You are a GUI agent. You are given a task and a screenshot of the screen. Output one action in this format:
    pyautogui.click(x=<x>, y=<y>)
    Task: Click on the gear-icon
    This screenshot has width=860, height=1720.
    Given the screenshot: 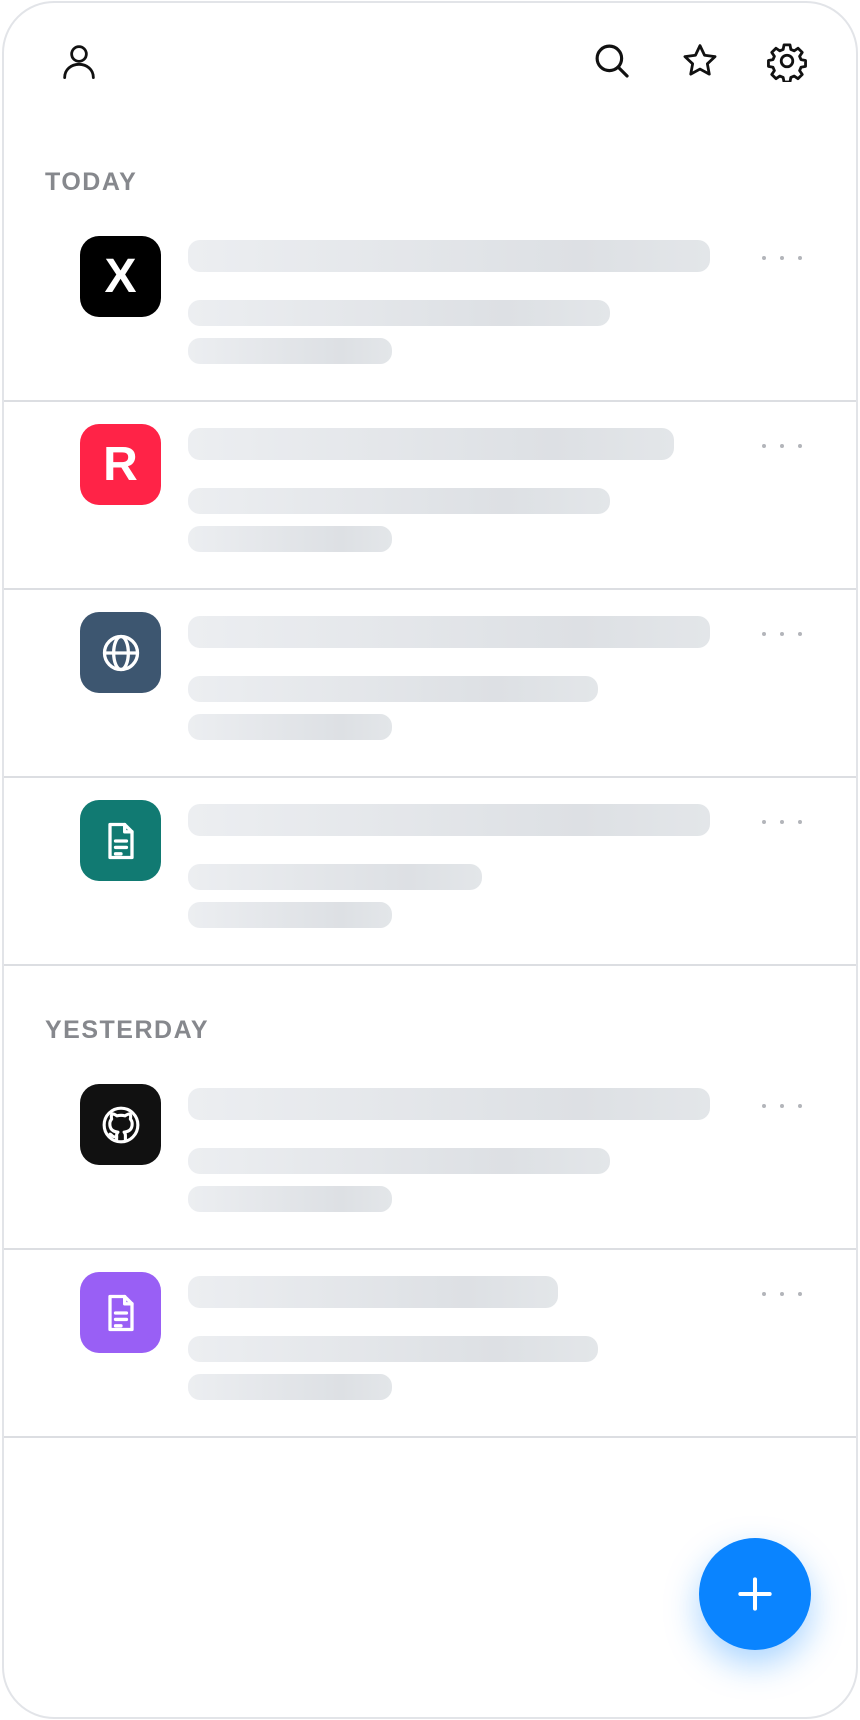 What is the action you would take?
    pyautogui.click(x=787, y=62)
    